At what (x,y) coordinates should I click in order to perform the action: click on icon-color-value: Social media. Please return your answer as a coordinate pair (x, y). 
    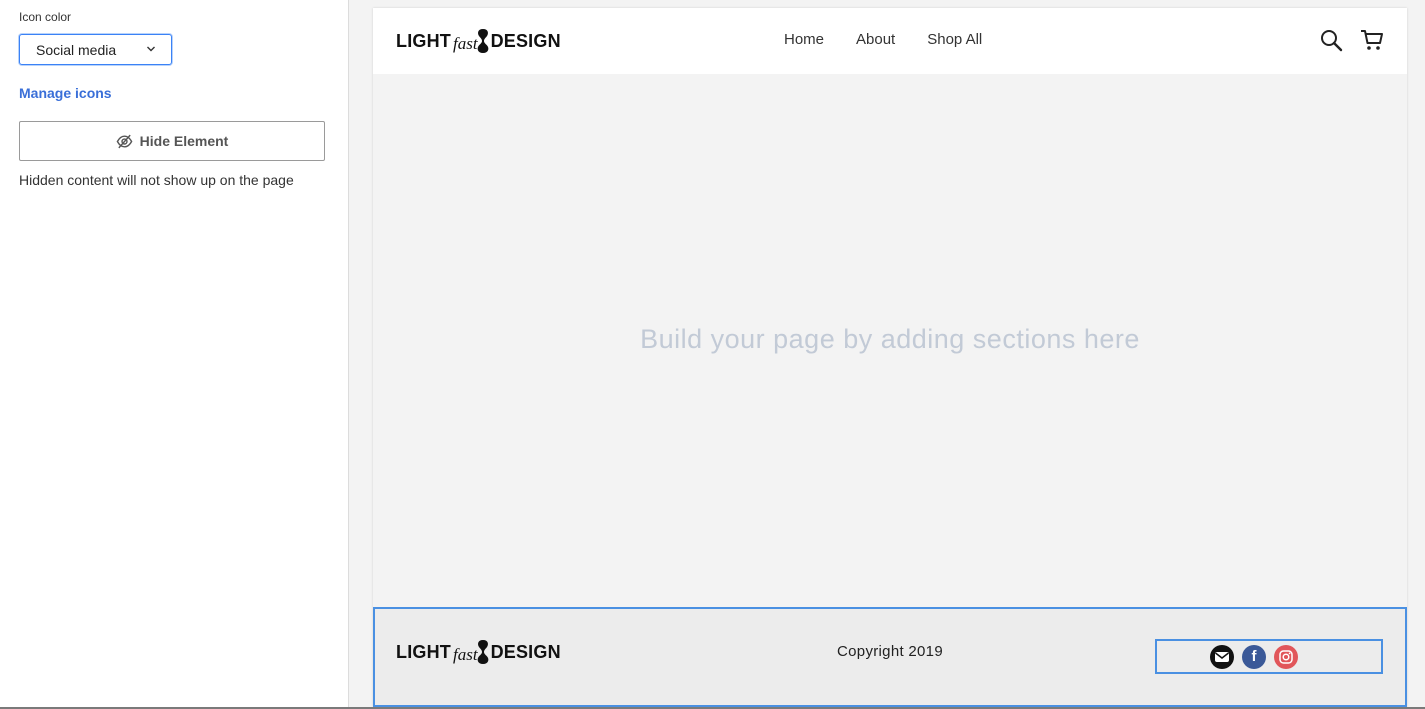
    Looking at the image, I should click on (76, 49).